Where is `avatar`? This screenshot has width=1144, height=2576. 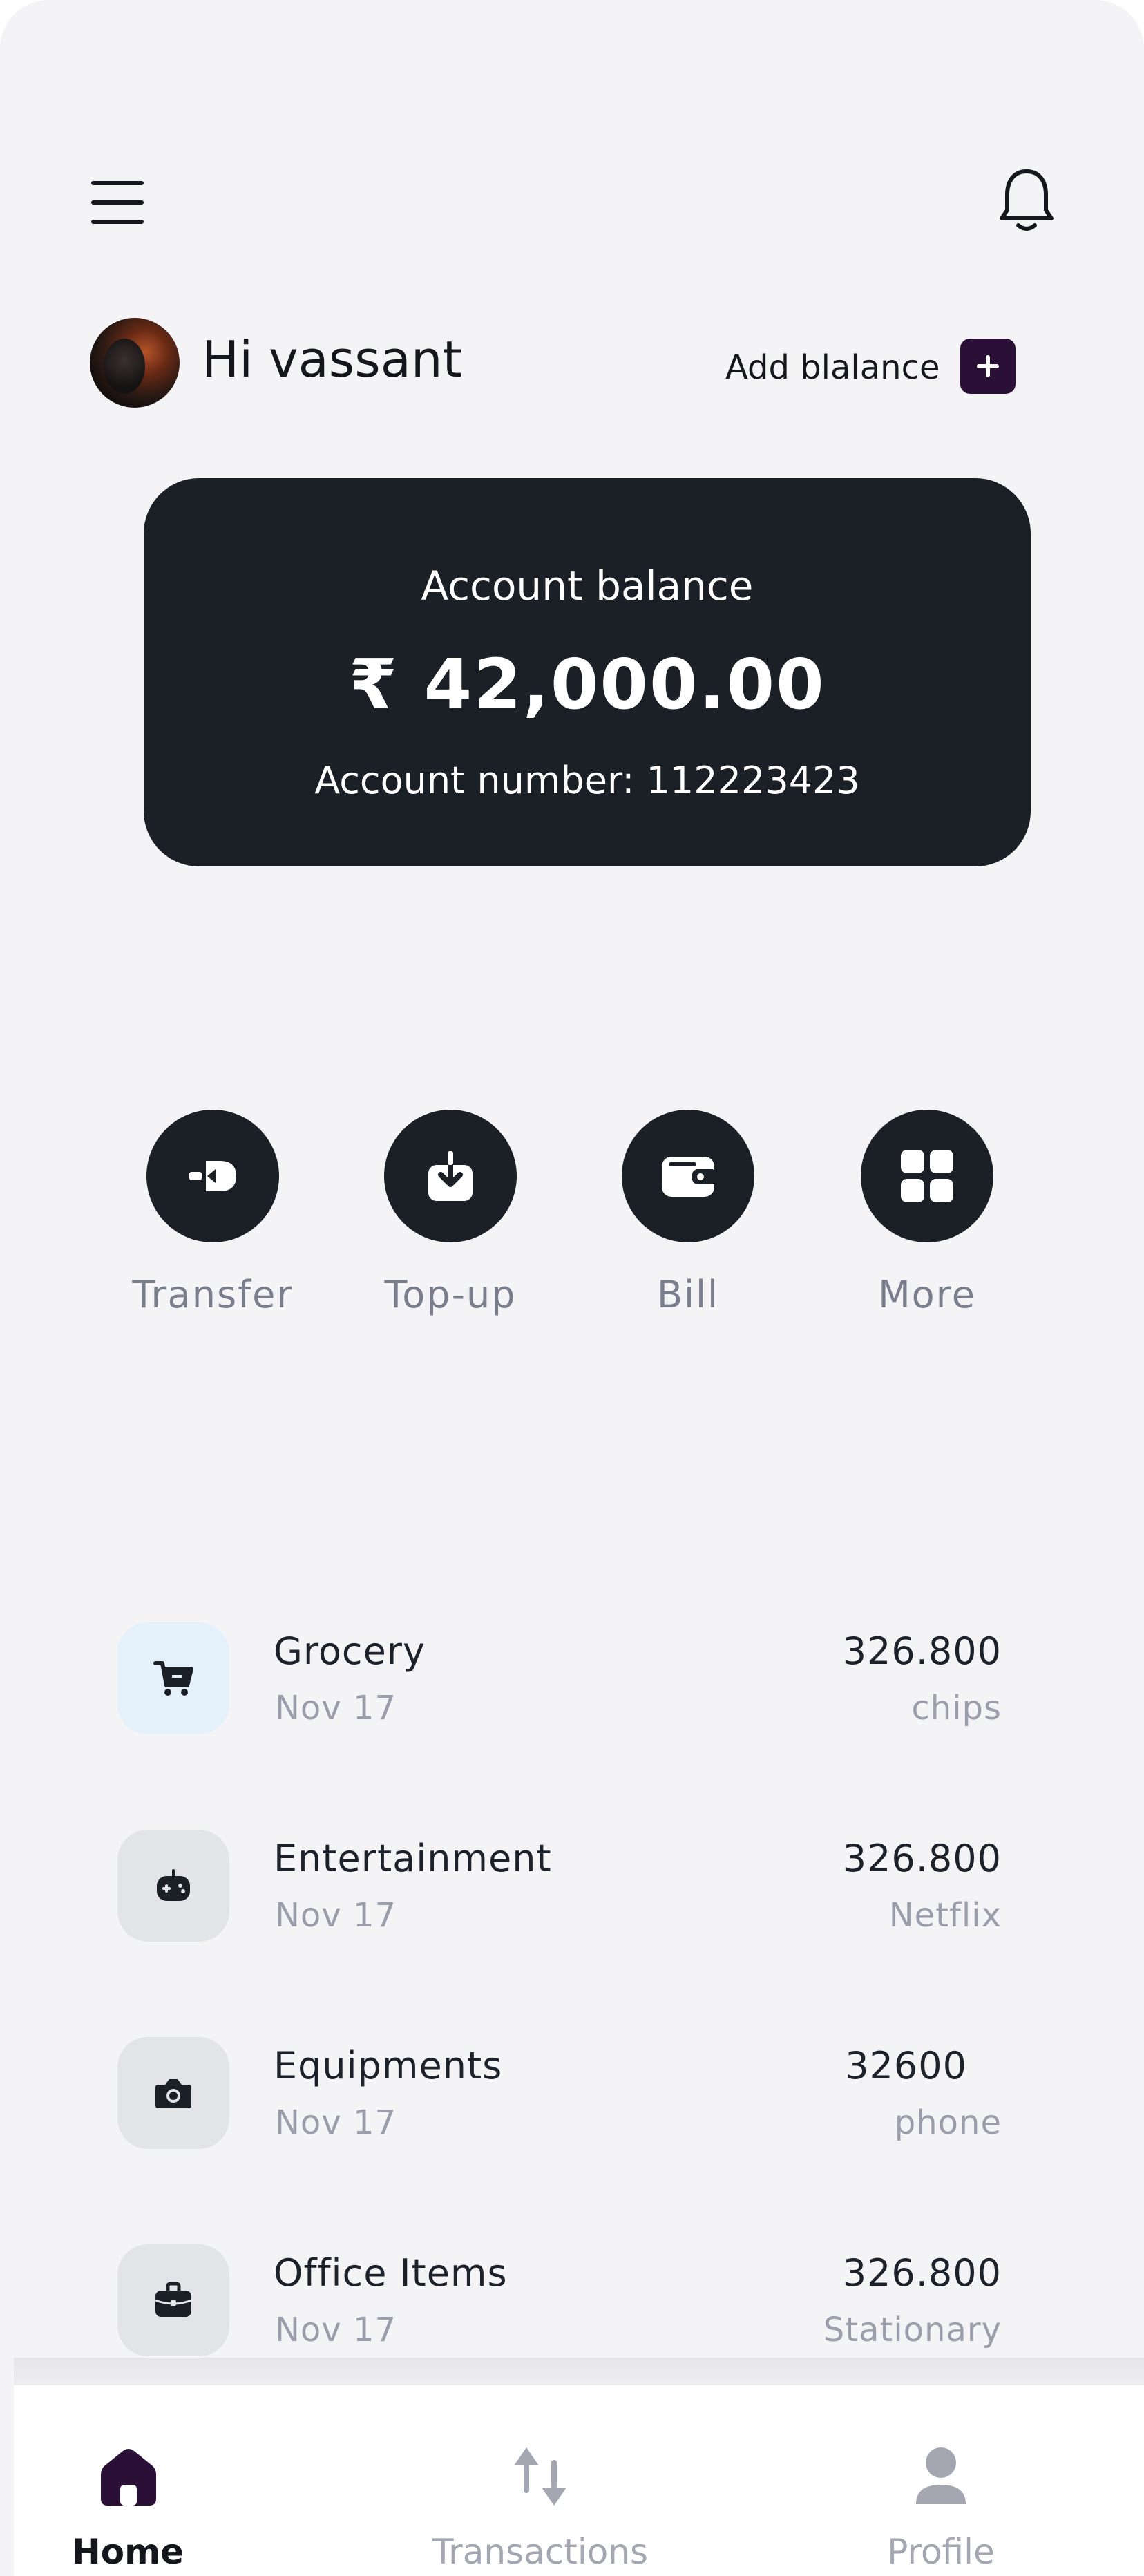
avatar is located at coordinates (135, 363).